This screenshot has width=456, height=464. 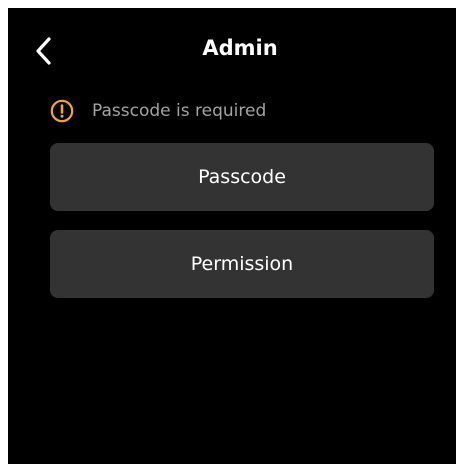 I want to click on warning-message: Passcode is required, so click(x=158, y=111).